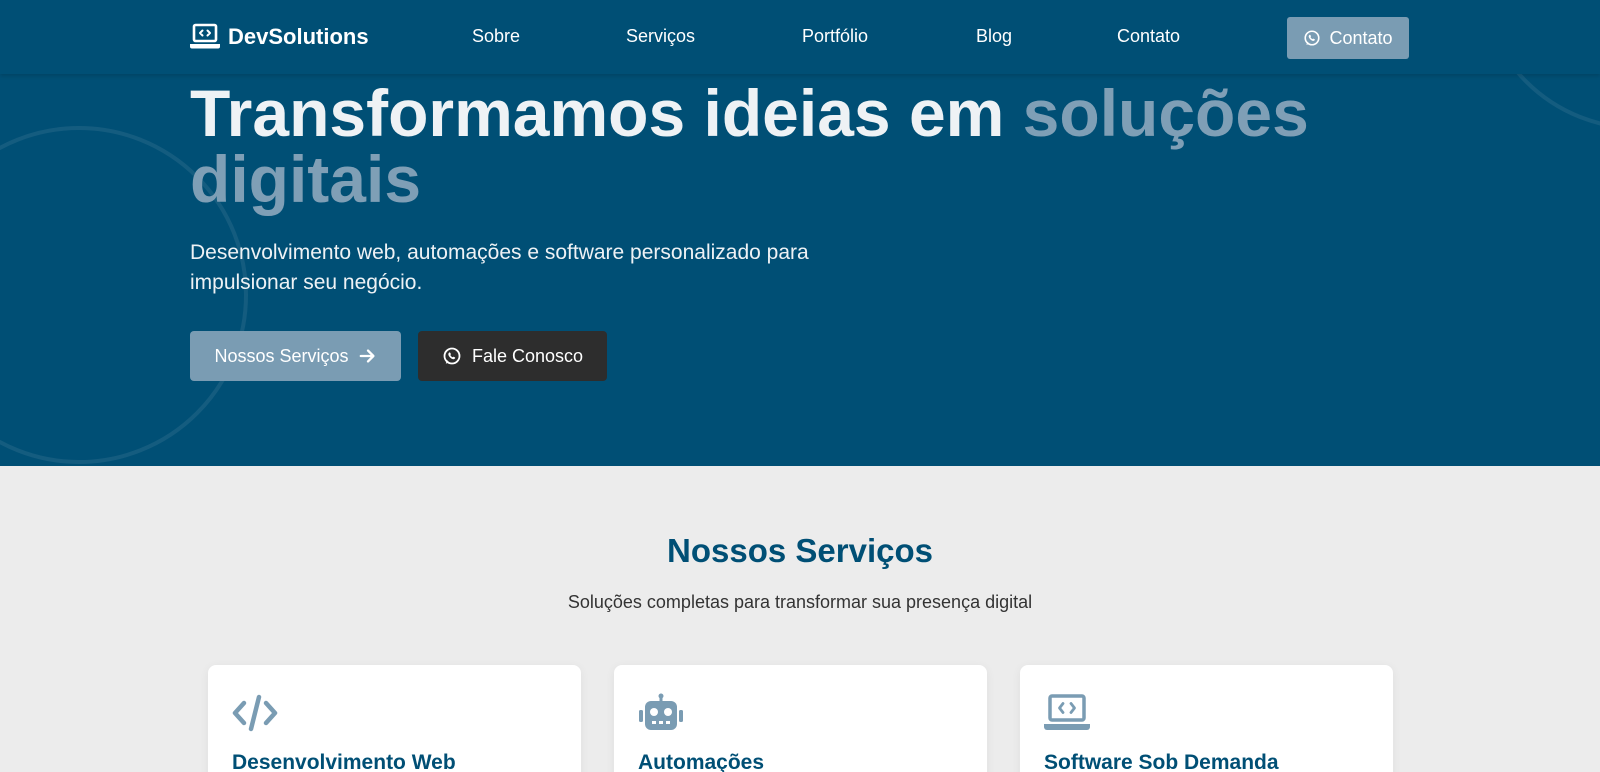 The image size is (1600, 772). Describe the element at coordinates (1148, 36) in the screenshot. I see `nav-link-contato: Contato` at that location.